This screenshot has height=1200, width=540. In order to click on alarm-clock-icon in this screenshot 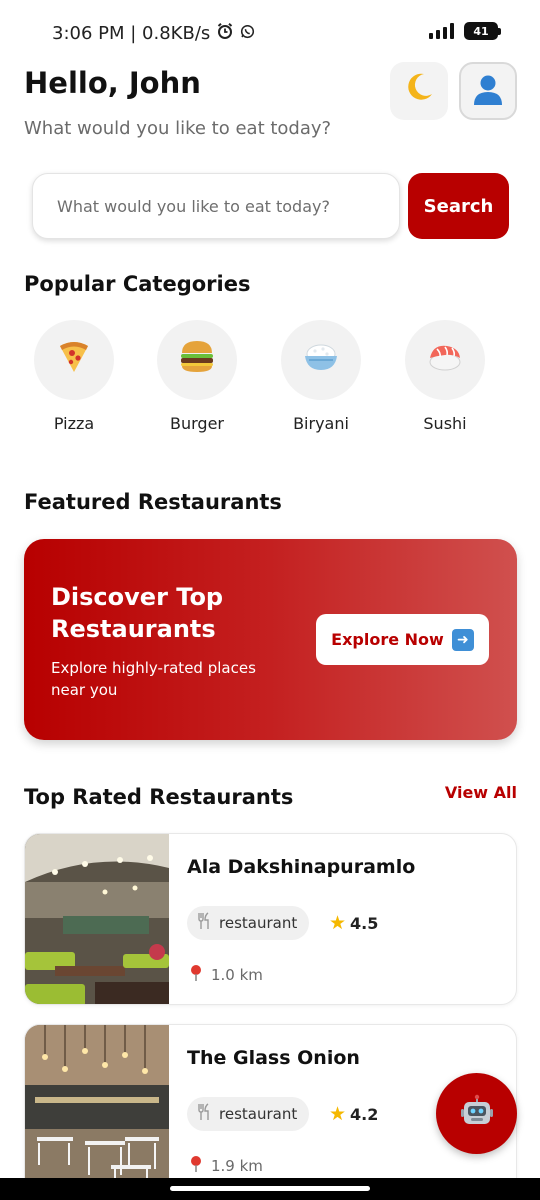, I will do `click(225, 33)`.